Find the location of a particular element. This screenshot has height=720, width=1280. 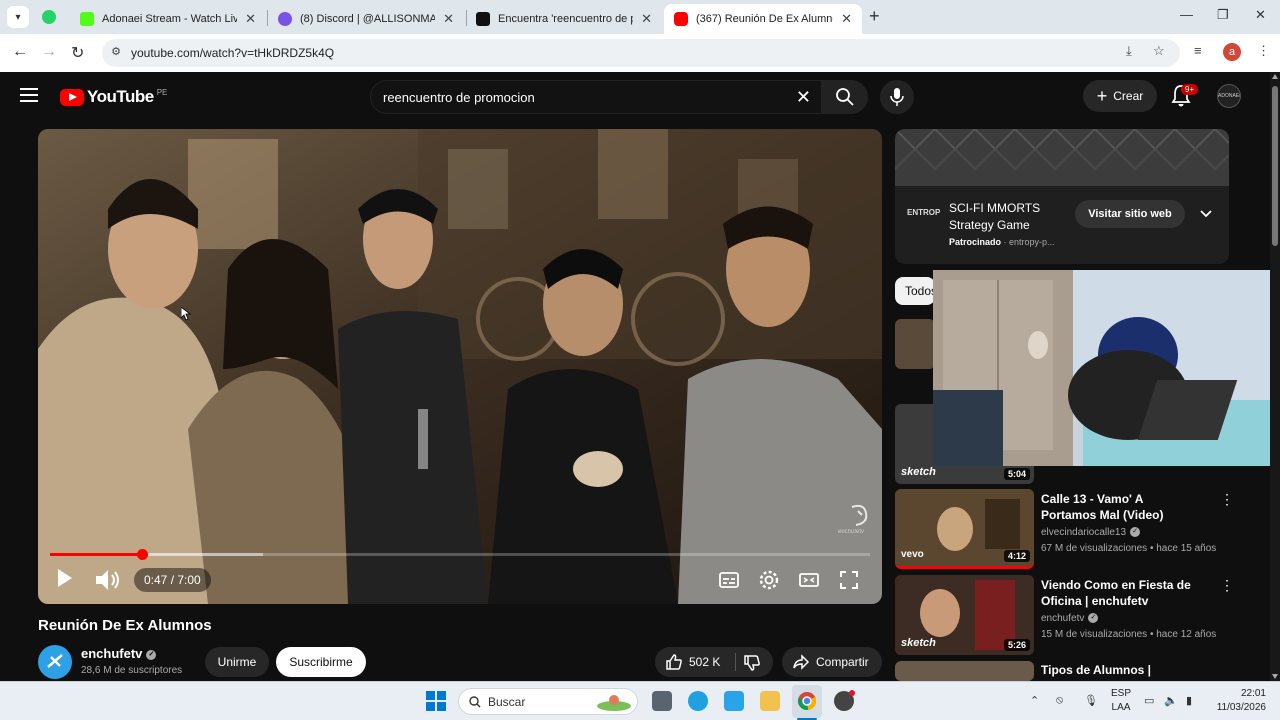

show-hidden-icons: ⌃ is located at coordinates (1034, 700).